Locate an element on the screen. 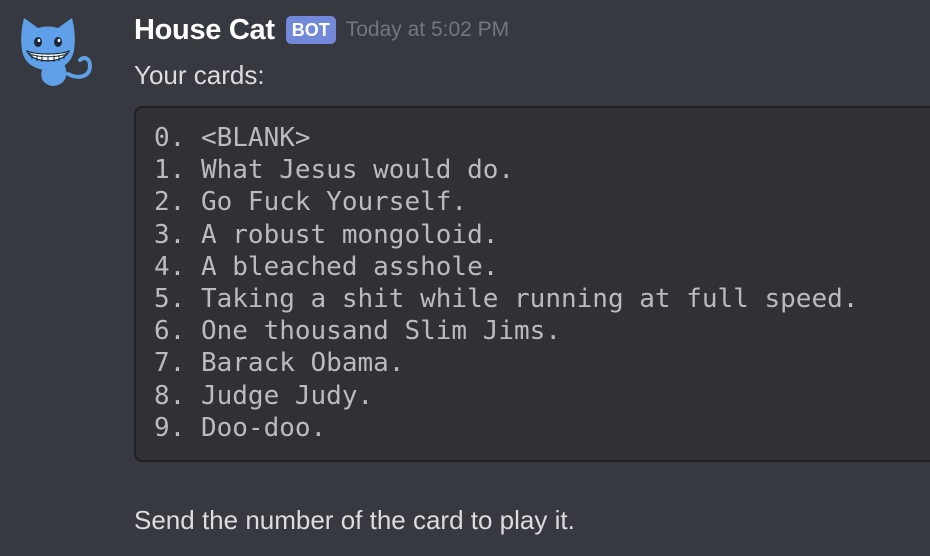 Image resolution: width=930 pixels, height=556 pixels. message-intro-text: Your cards: is located at coordinates (199, 75).